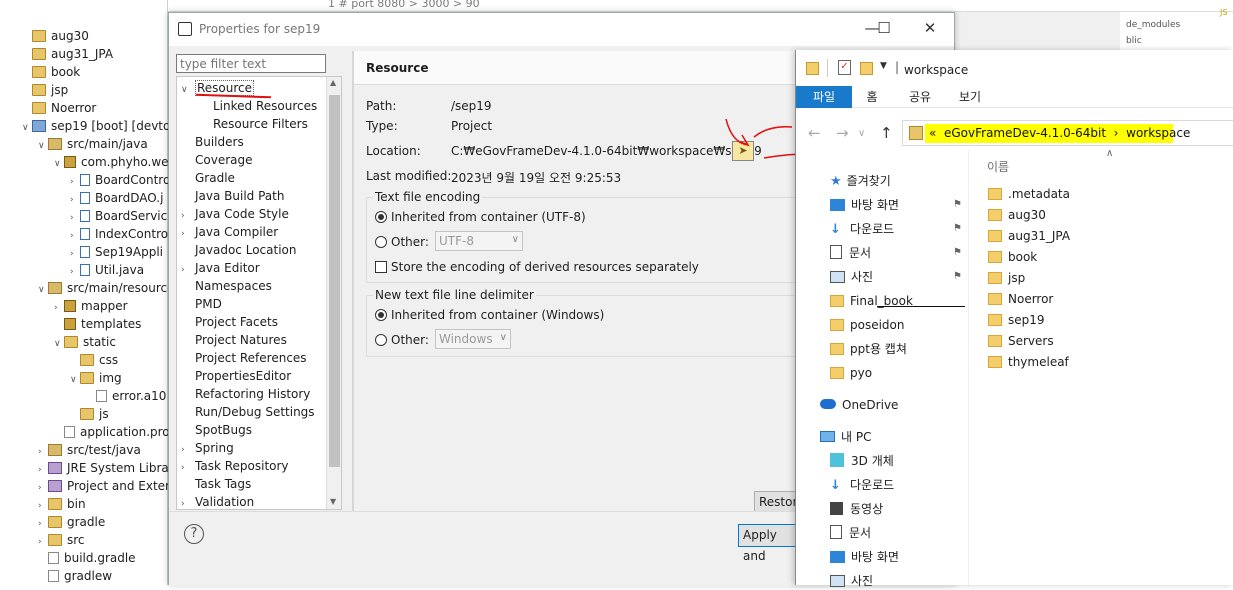 This screenshot has height=590, width=1233. I want to click on file-item: Noerror, so click(1020, 299).